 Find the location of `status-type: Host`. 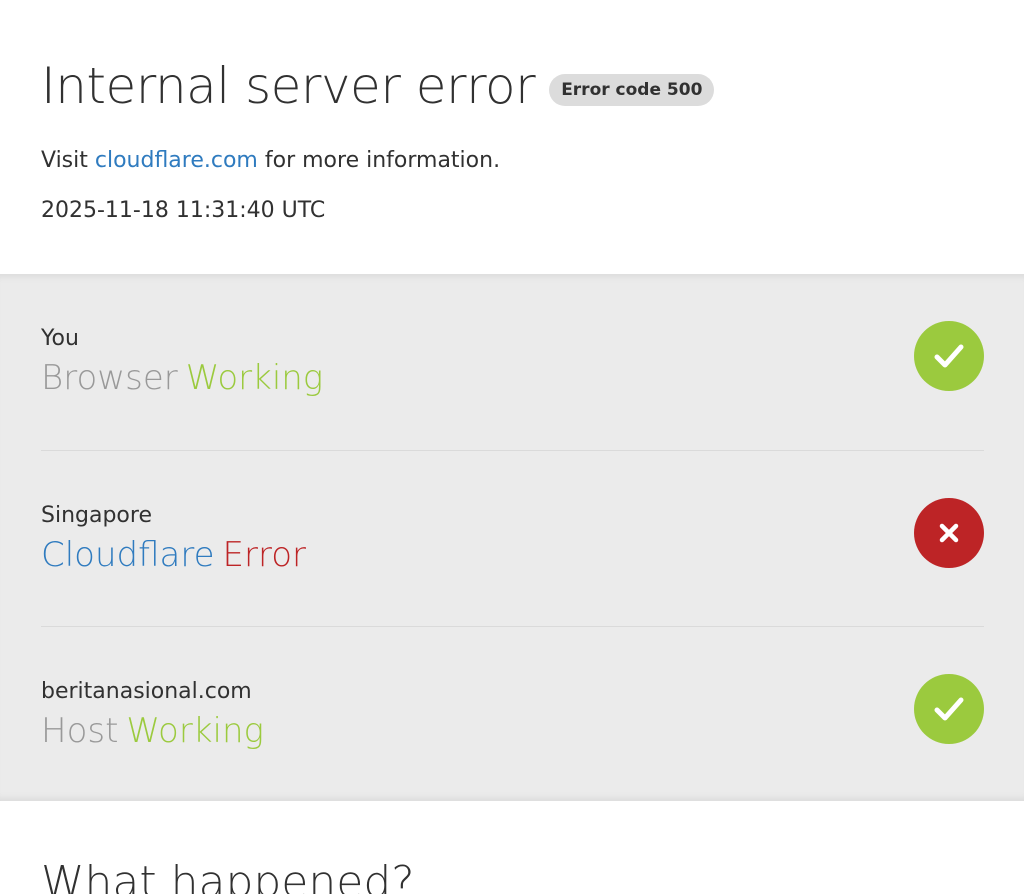

status-type: Host is located at coordinates (80, 731).